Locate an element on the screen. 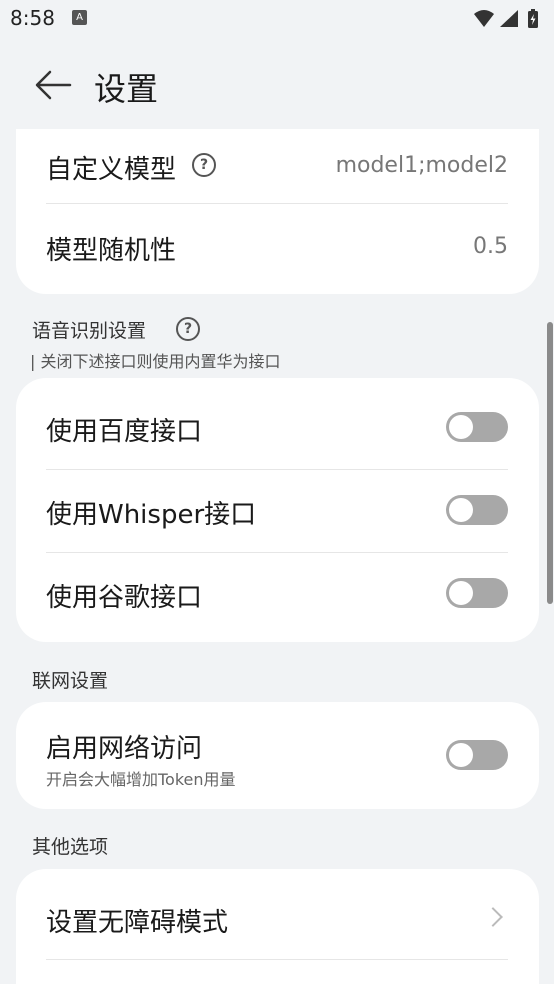 The width and height of the screenshot is (554, 984). signal-icon is located at coordinates (509, 18).